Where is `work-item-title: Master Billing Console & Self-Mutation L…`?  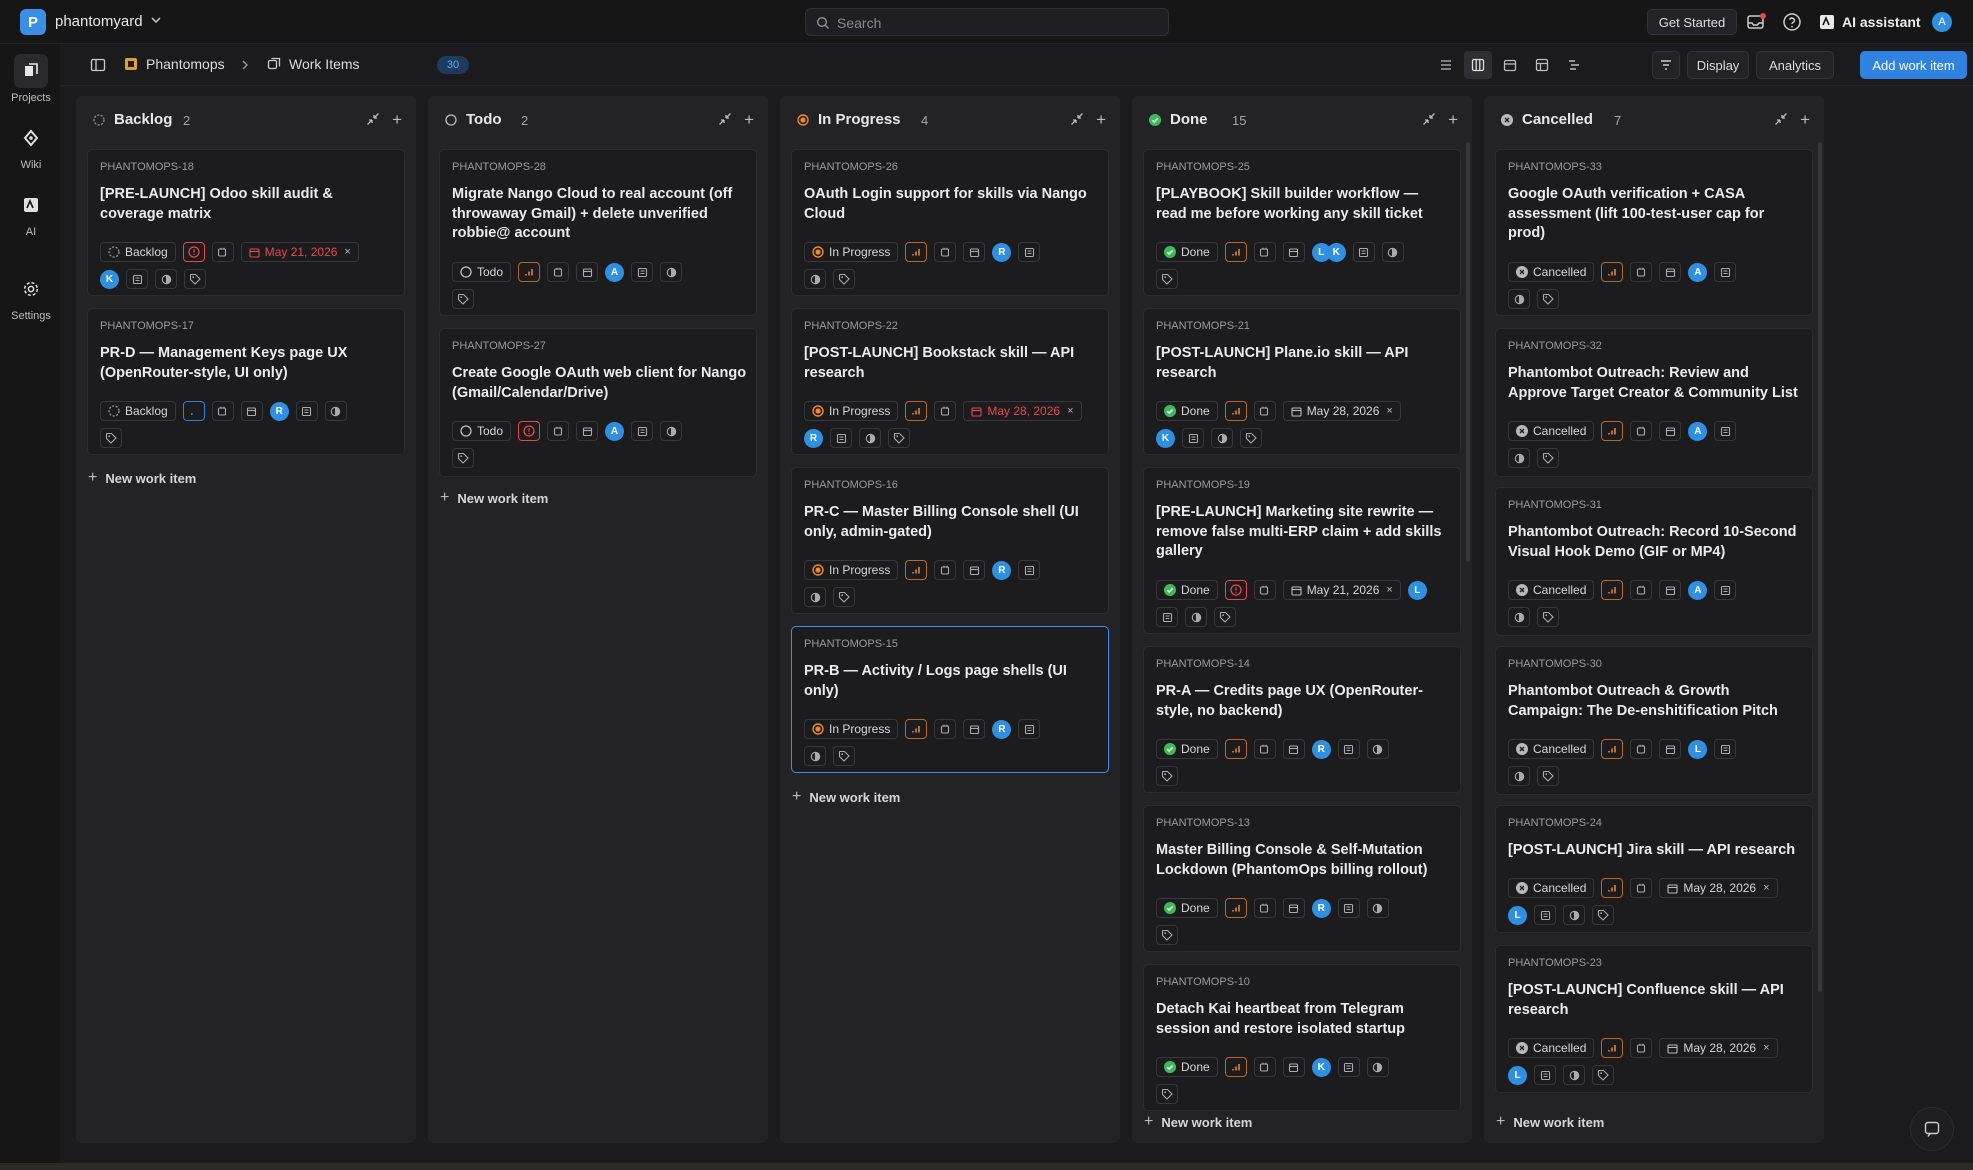 work-item-title: Master Billing Console & Self-Mutation L… is located at coordinates (1303, 860).